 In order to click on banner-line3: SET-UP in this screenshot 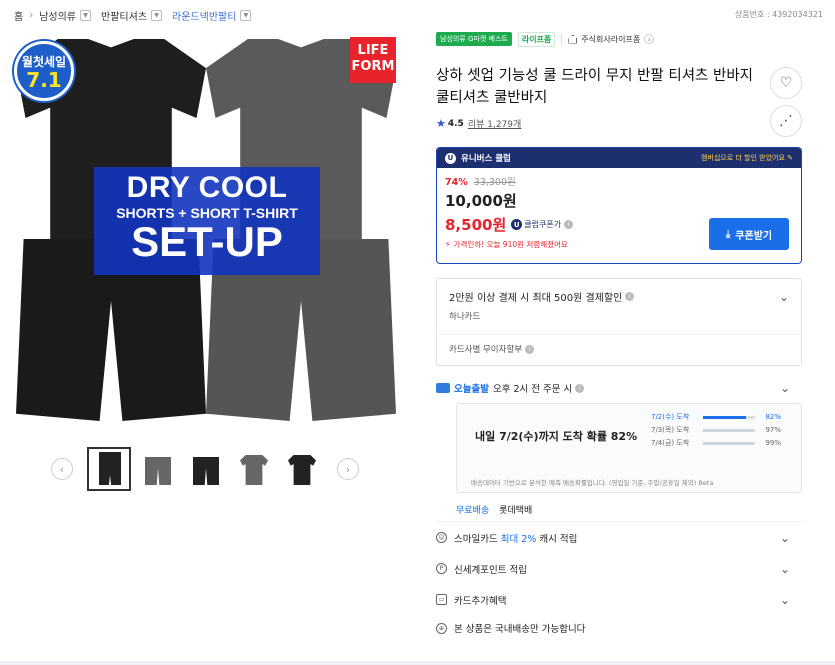, I will do `click(207, 241)`.